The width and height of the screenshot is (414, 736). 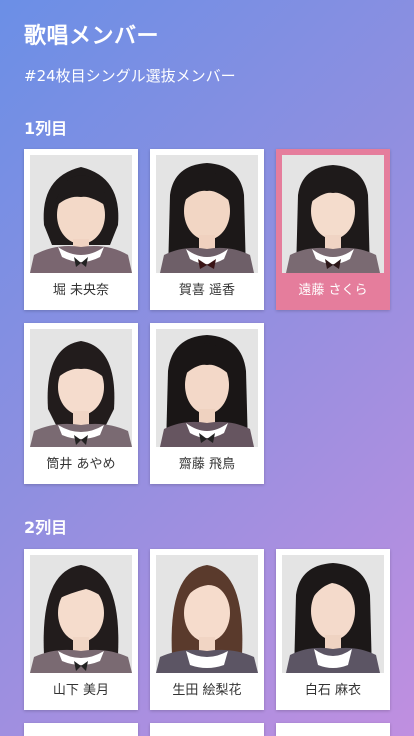 I want to click on member-name: 白石 麻衣, so click(x=333, y=690).